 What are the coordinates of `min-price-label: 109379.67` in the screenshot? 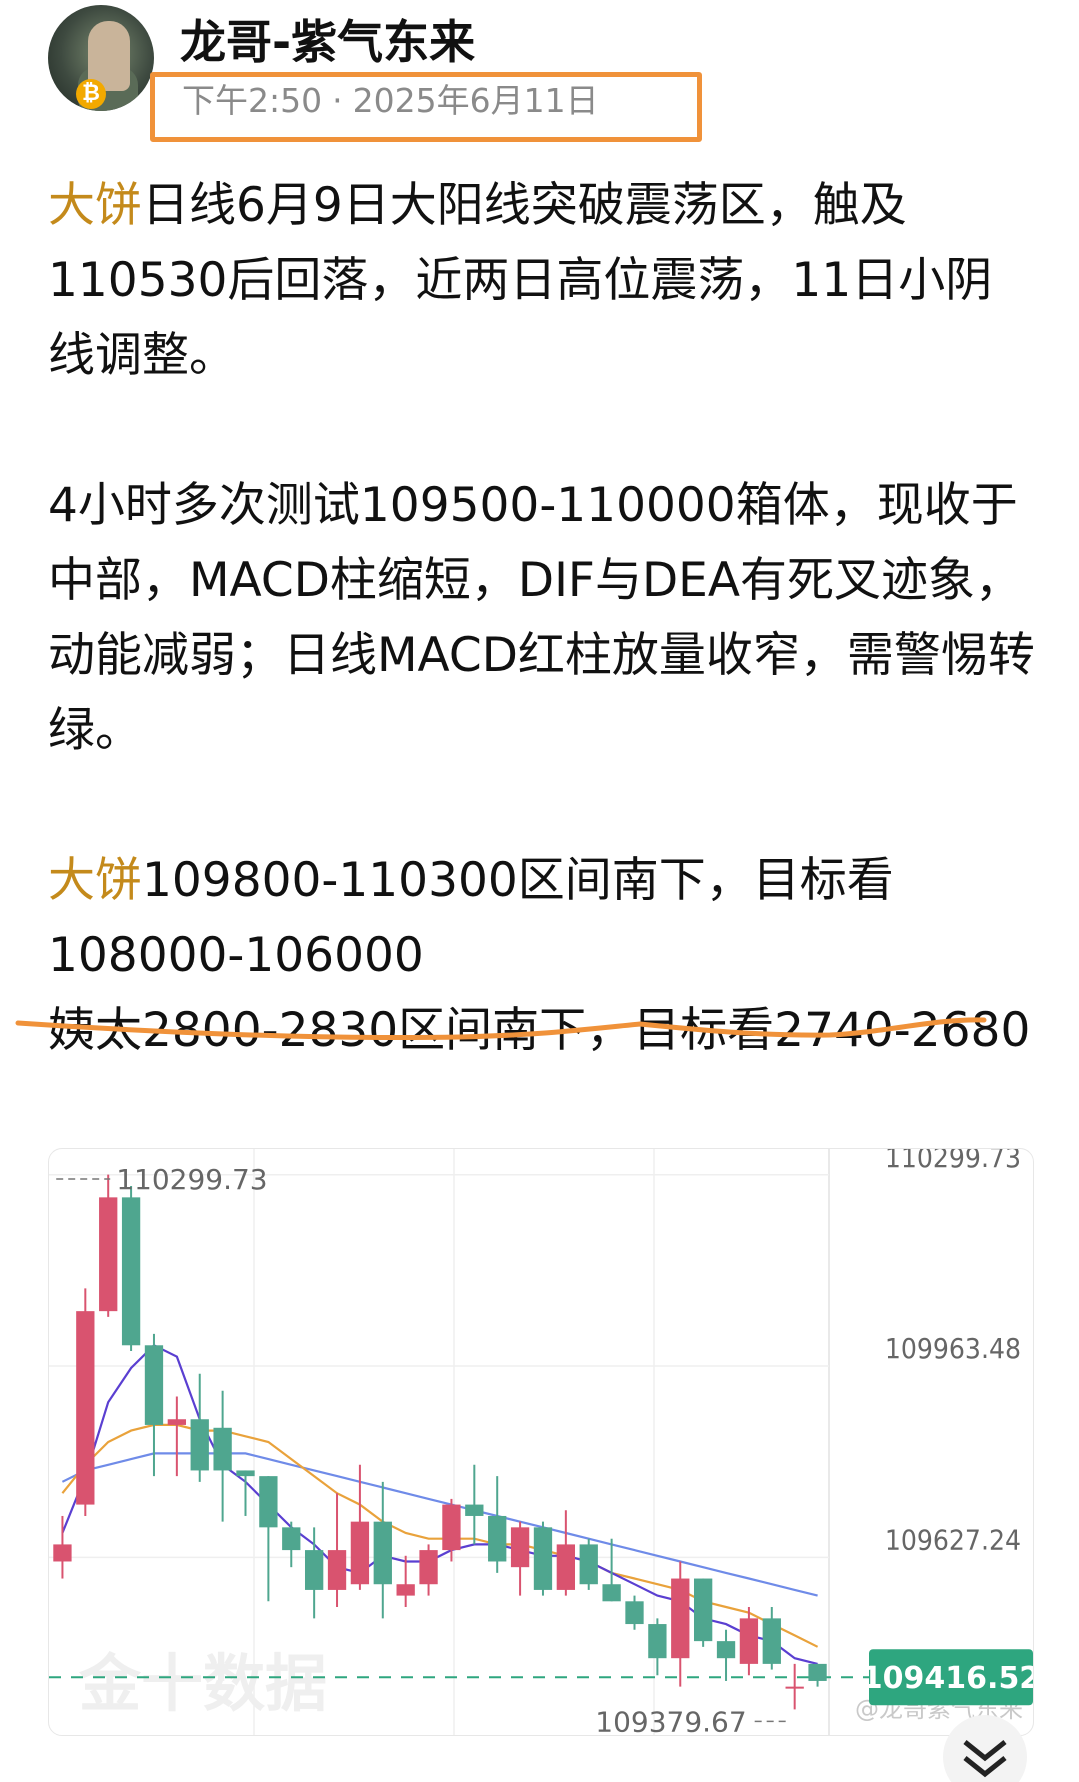 It's located at (670, 1720).